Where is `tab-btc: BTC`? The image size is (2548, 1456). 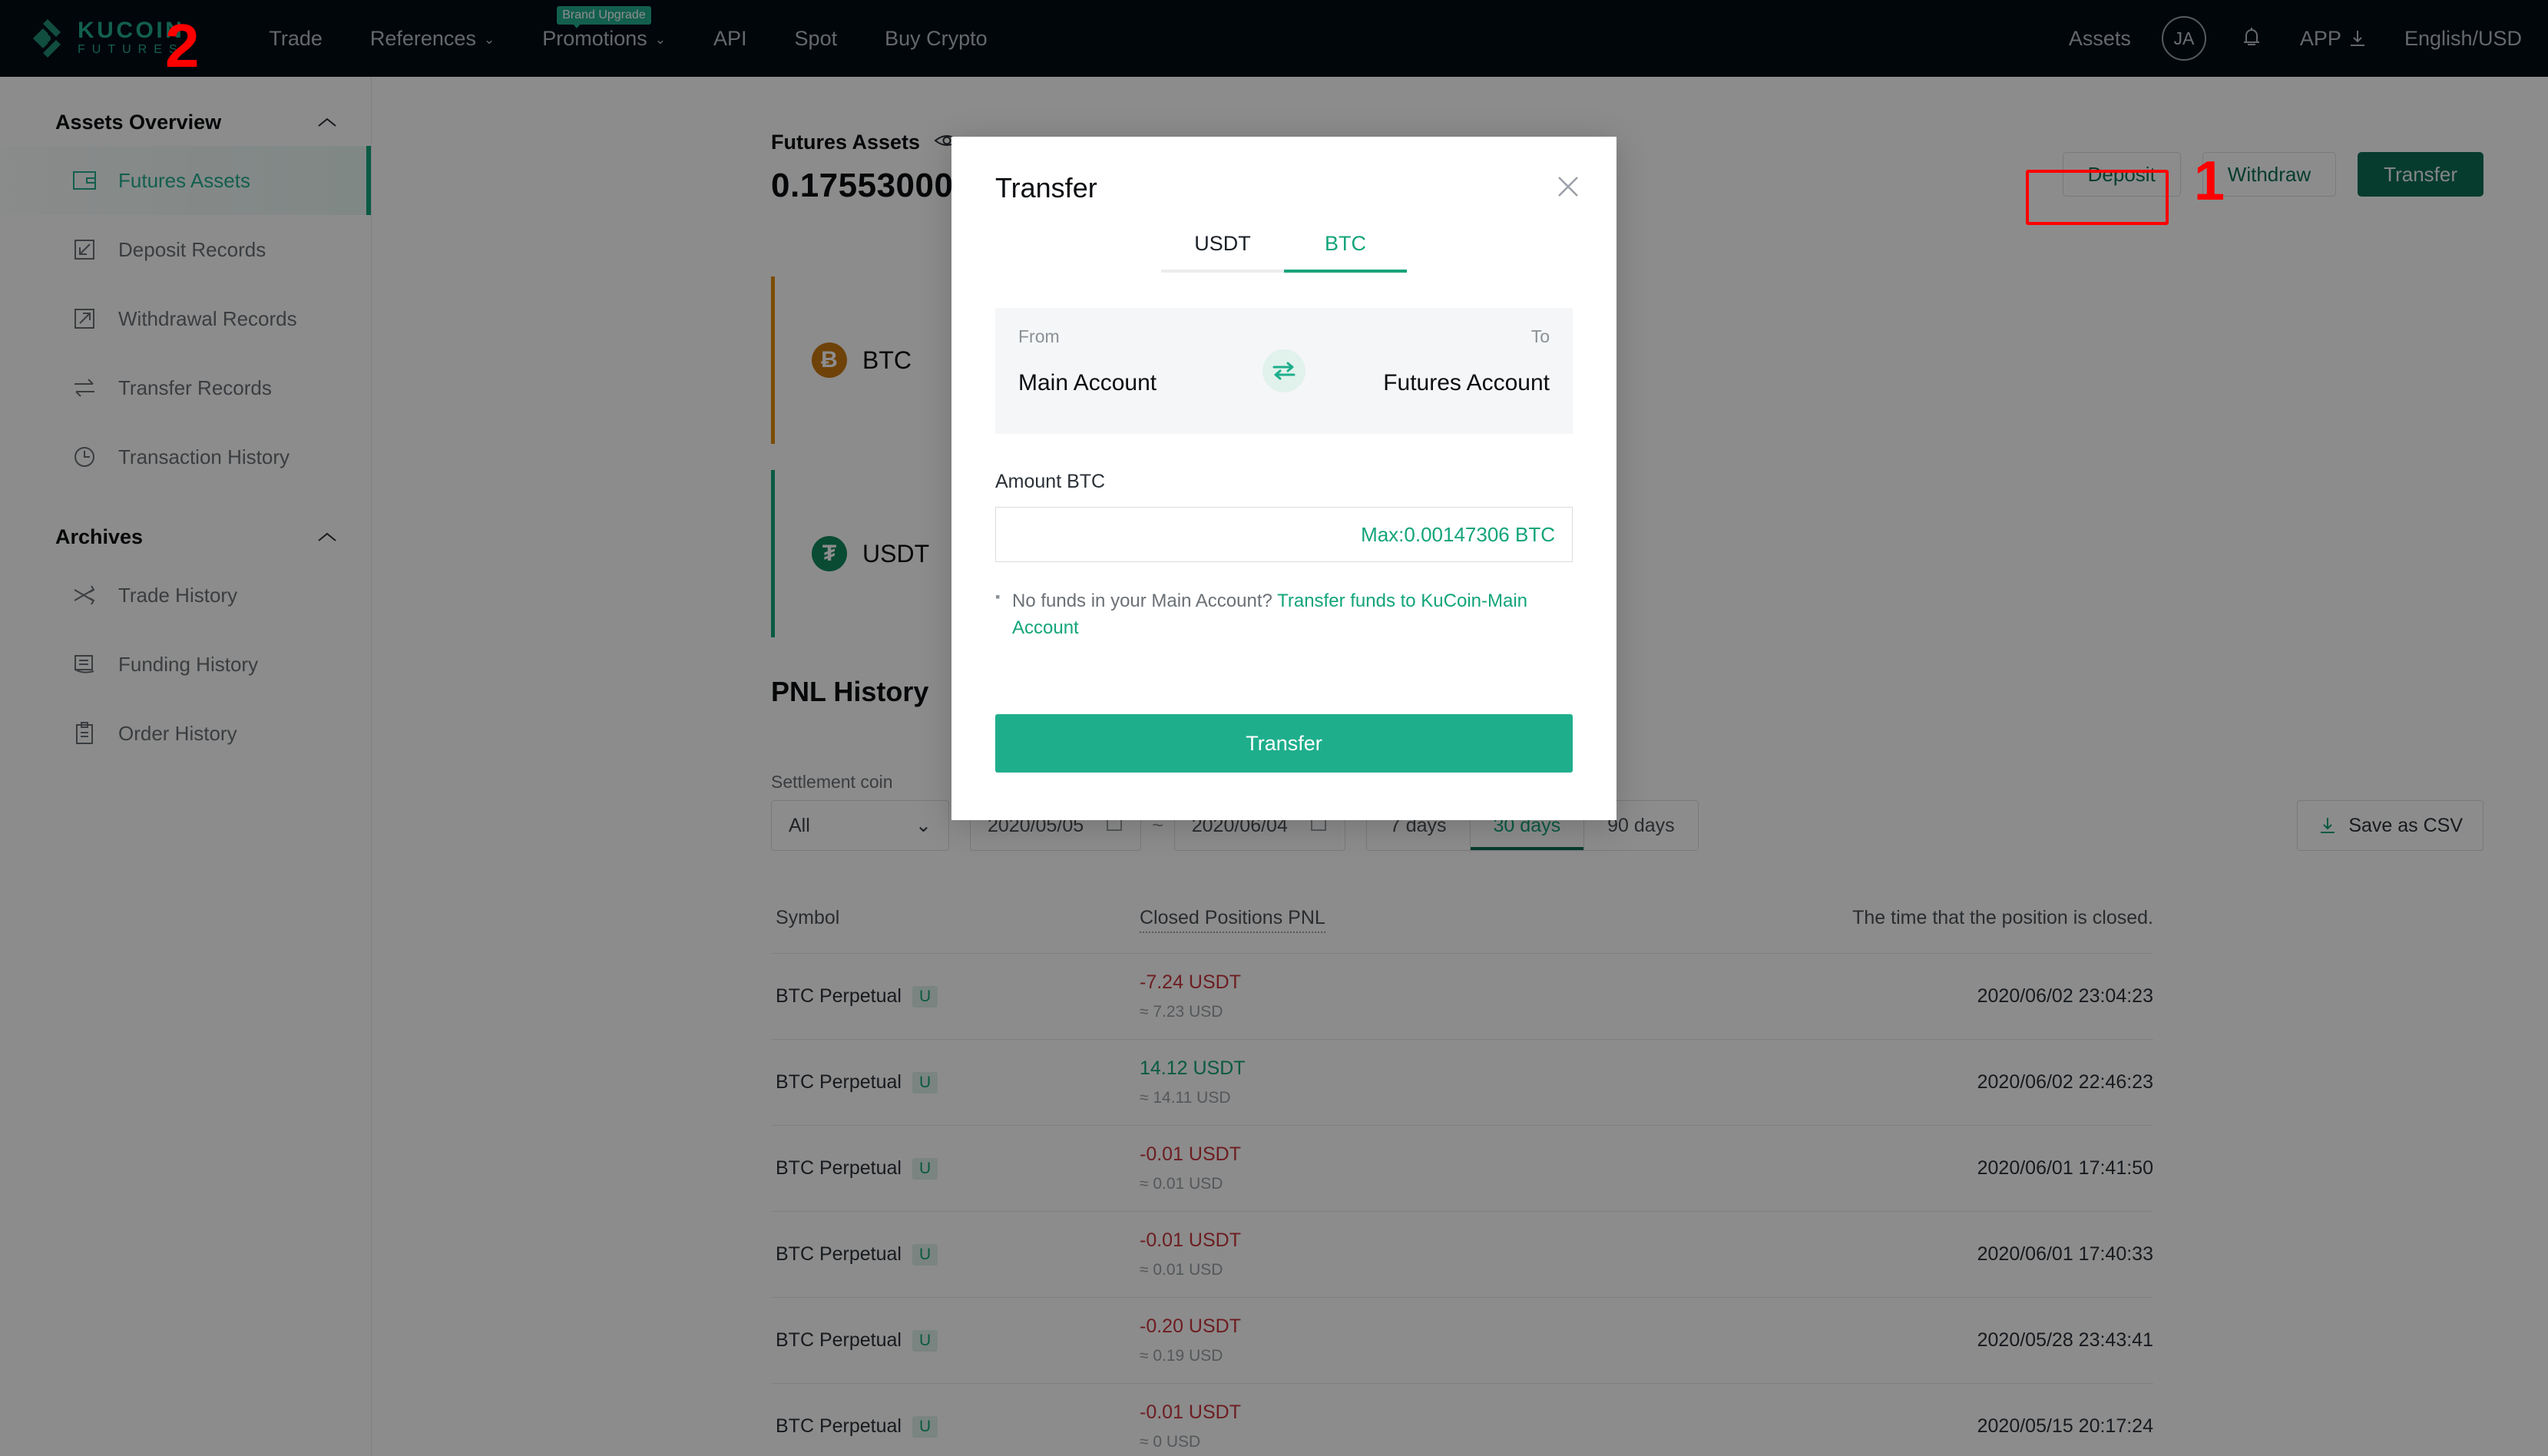
tab-btc: BTC is located at coordinates (1345, 252).